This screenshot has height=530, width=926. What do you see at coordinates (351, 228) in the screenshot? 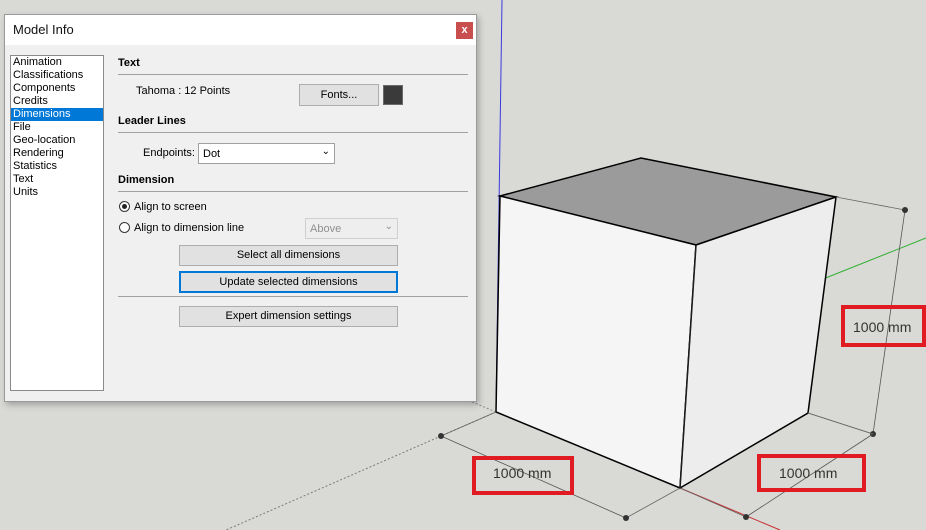
I see `align-line-select: Above ⌄` at bounding box center [351, 228].